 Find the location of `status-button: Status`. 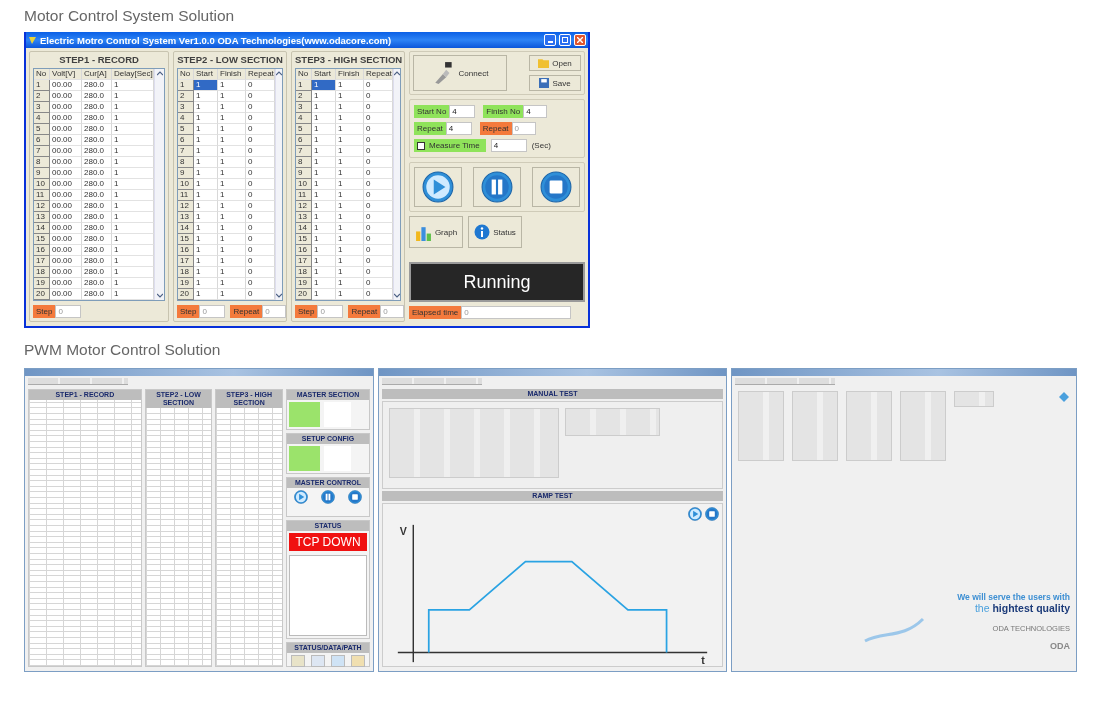

status-button: Status is located at coordinates (495, 232).